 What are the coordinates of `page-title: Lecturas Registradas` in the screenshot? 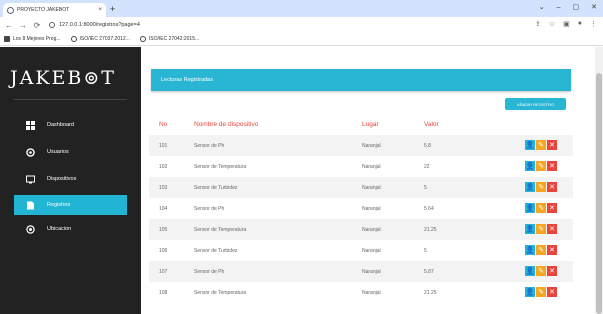 It's located at (361, 80).